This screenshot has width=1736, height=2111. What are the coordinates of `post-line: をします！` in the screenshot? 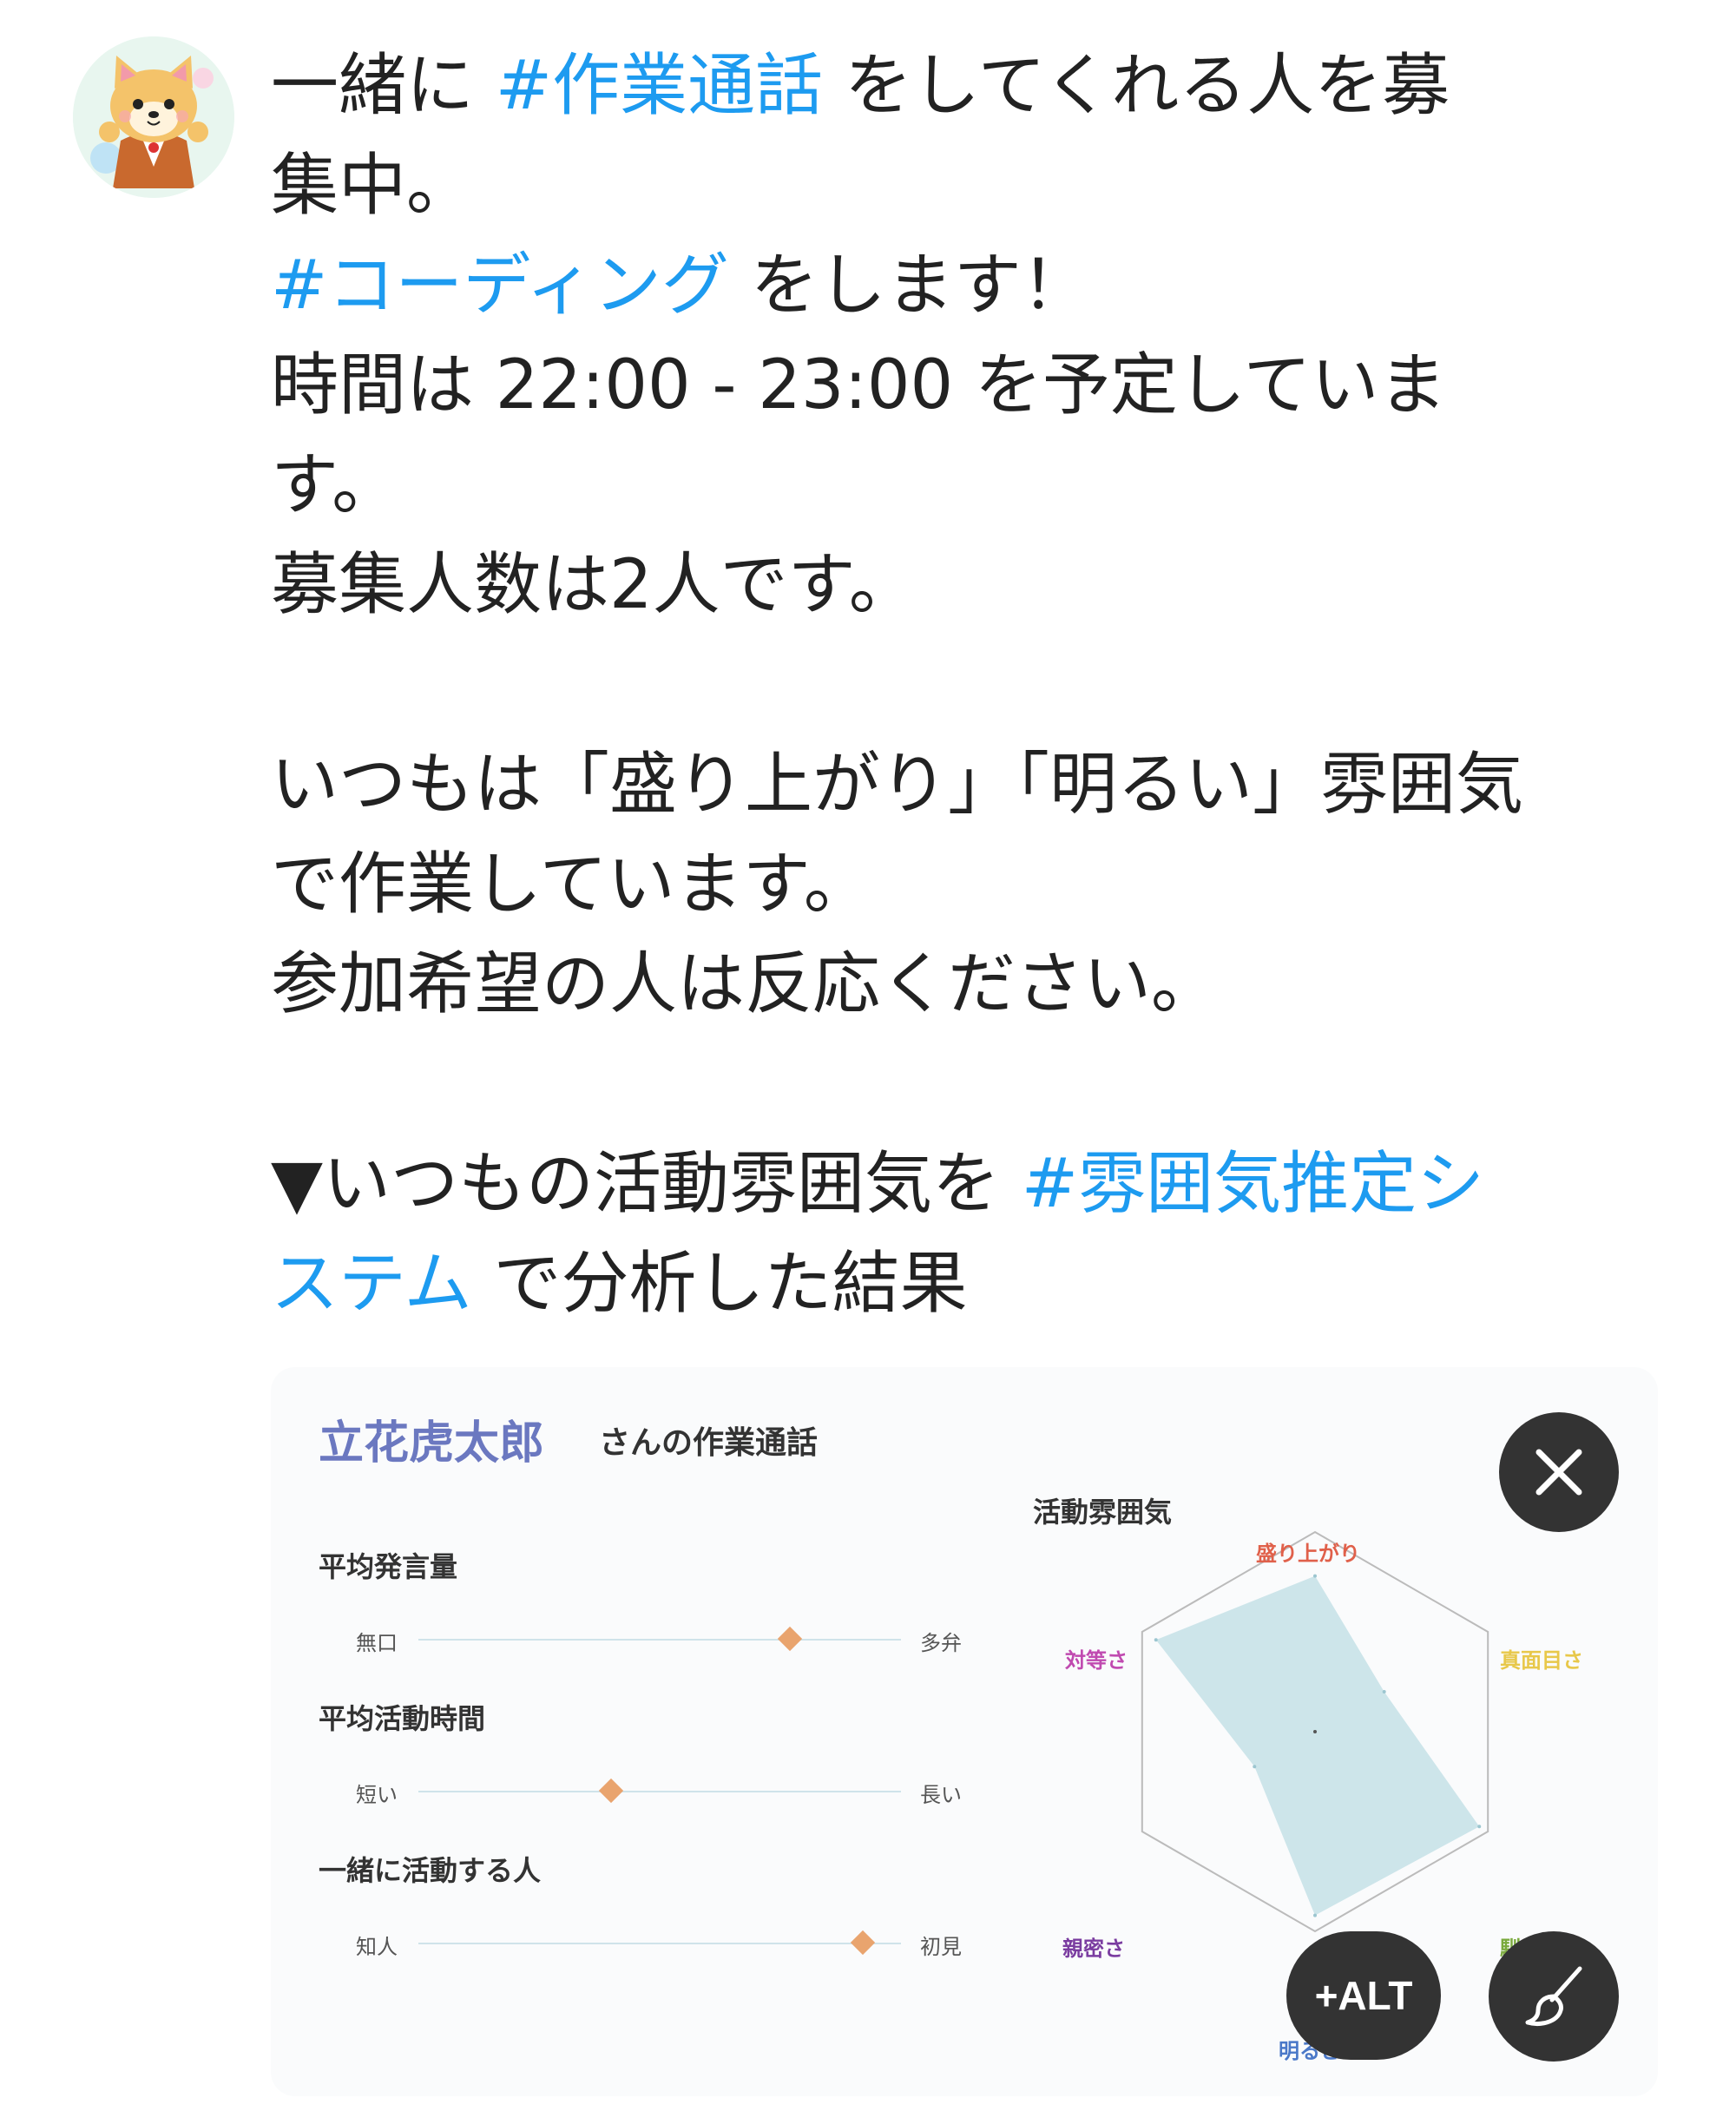 It's located at (908, 286).